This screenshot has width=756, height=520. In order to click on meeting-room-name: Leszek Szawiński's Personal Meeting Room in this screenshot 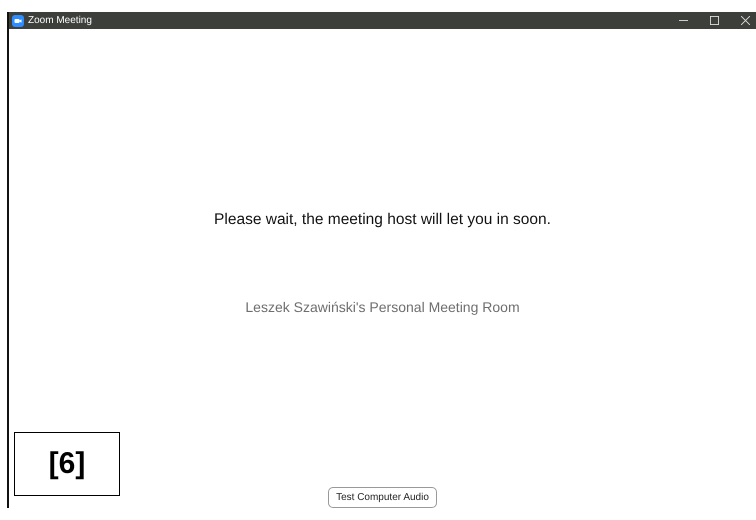, I will do `click(382, 307)`.